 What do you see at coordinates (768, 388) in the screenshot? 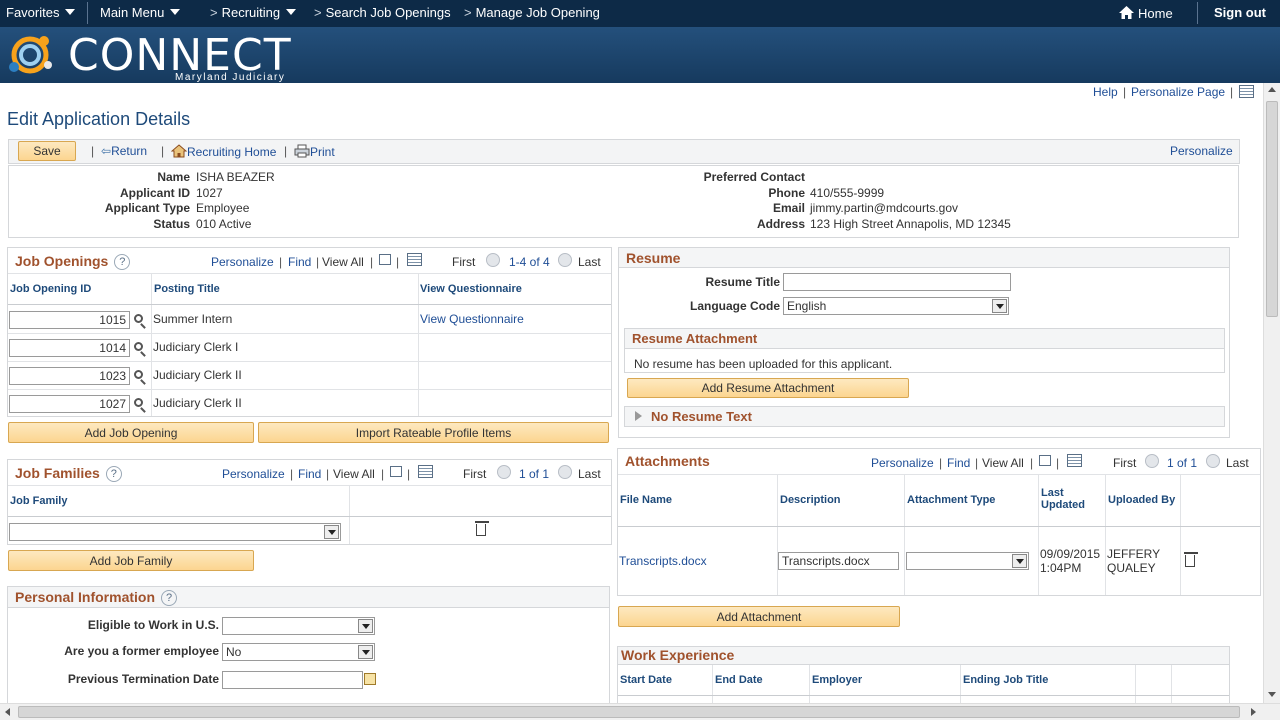
I see `add-resume-attachment-button: Add Resume Attachment` at bounding box center [768, 388].